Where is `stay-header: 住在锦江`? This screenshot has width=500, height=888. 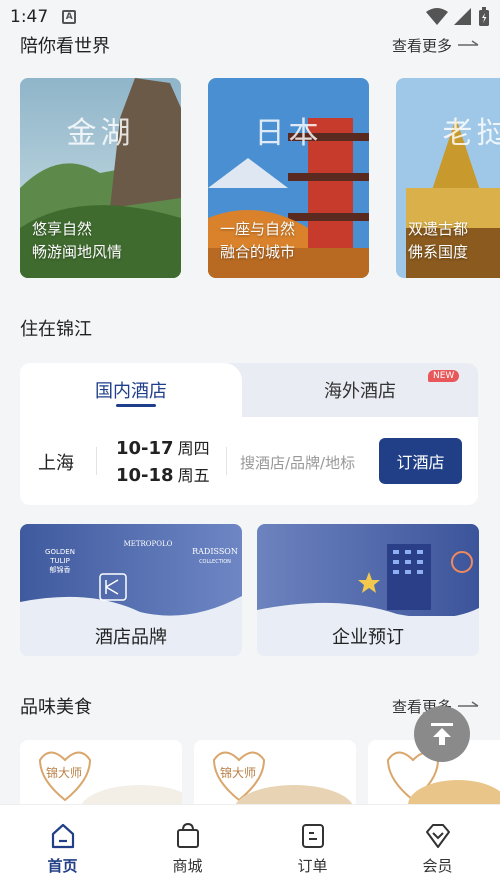 stay-header: 住在锦江 is located at coordinates (250, 328).